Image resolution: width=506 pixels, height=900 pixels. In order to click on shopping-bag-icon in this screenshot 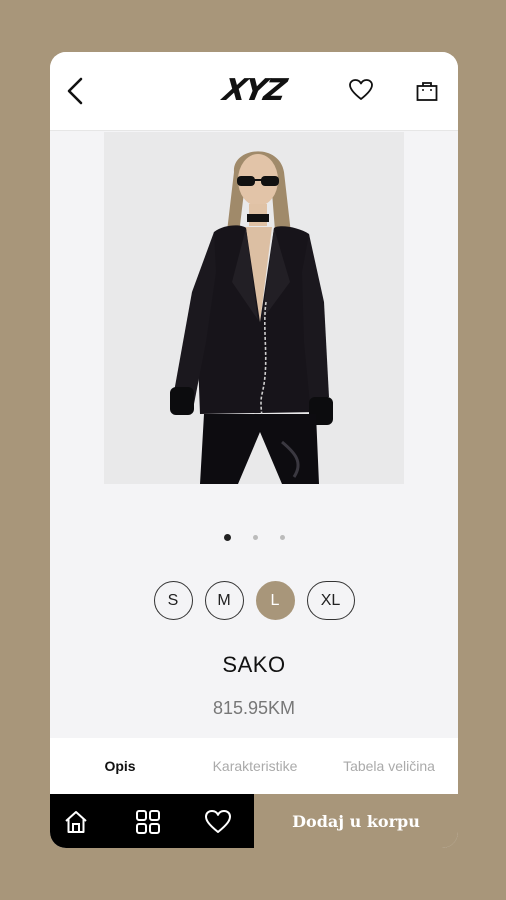, I will do `click(427, 91)`.